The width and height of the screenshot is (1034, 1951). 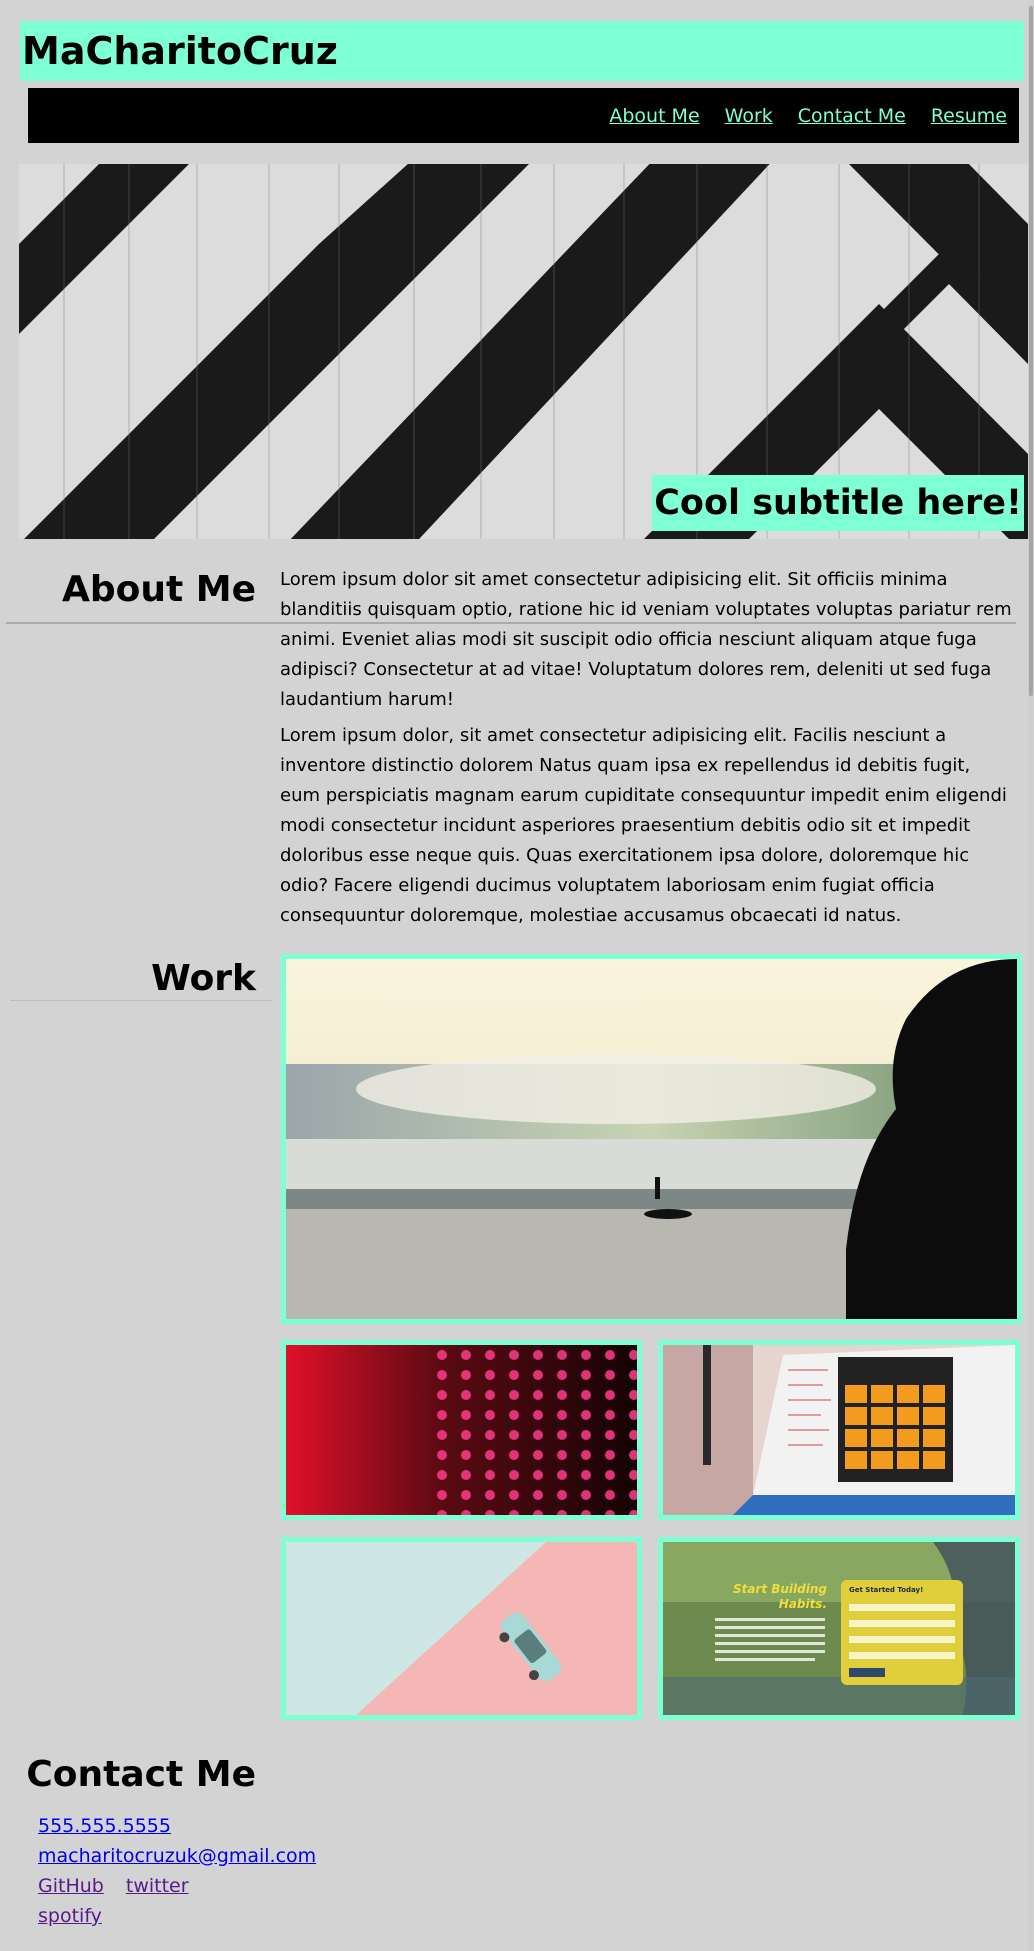 I want to click on work-thumbnail-calculator, so click(x=839, y=1430).